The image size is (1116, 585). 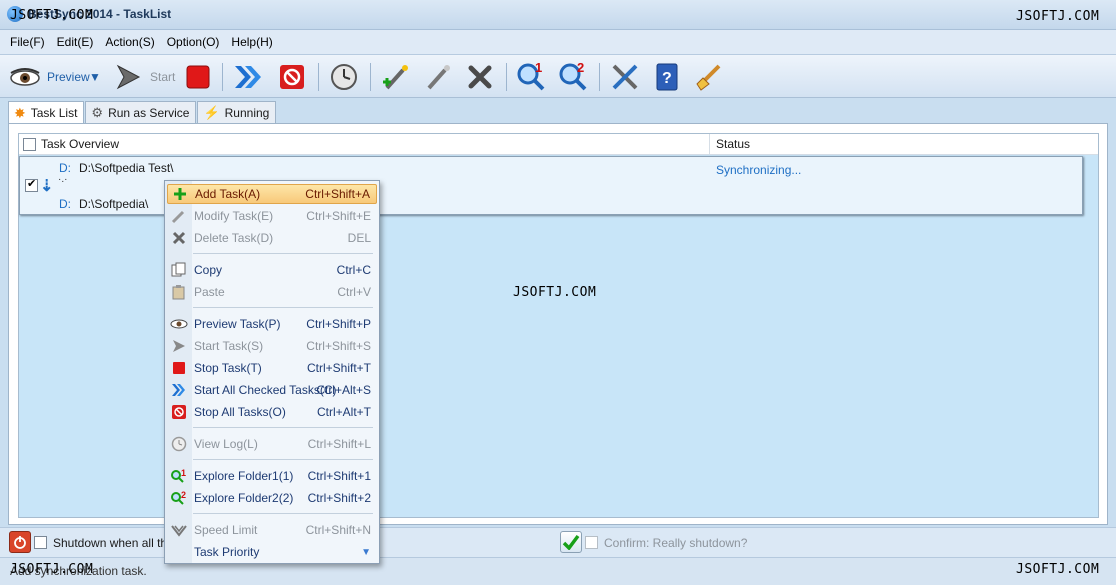 What do you see at coordinates (272, 238) in the screenshot?
I see `menu-delete-task: Delete Task(D) DEL` at bounding box center [272, 238].